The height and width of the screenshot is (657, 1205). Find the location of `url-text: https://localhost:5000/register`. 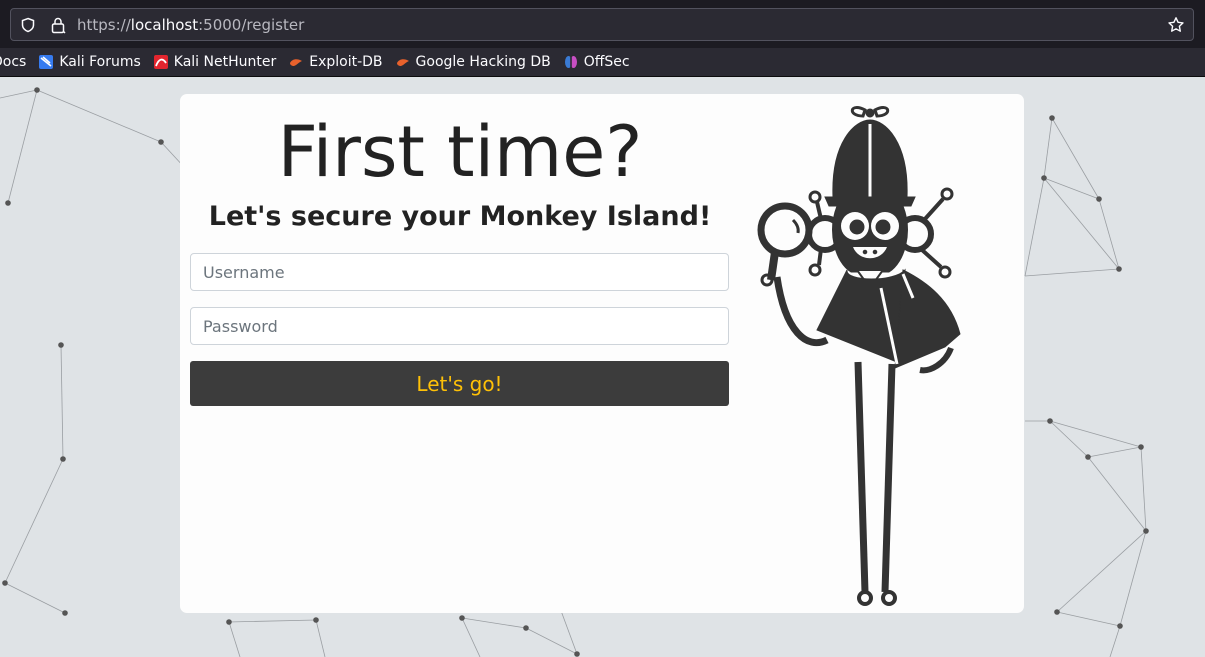

url-text: https://localhost:5000/register is located at coordinates (190, 25).